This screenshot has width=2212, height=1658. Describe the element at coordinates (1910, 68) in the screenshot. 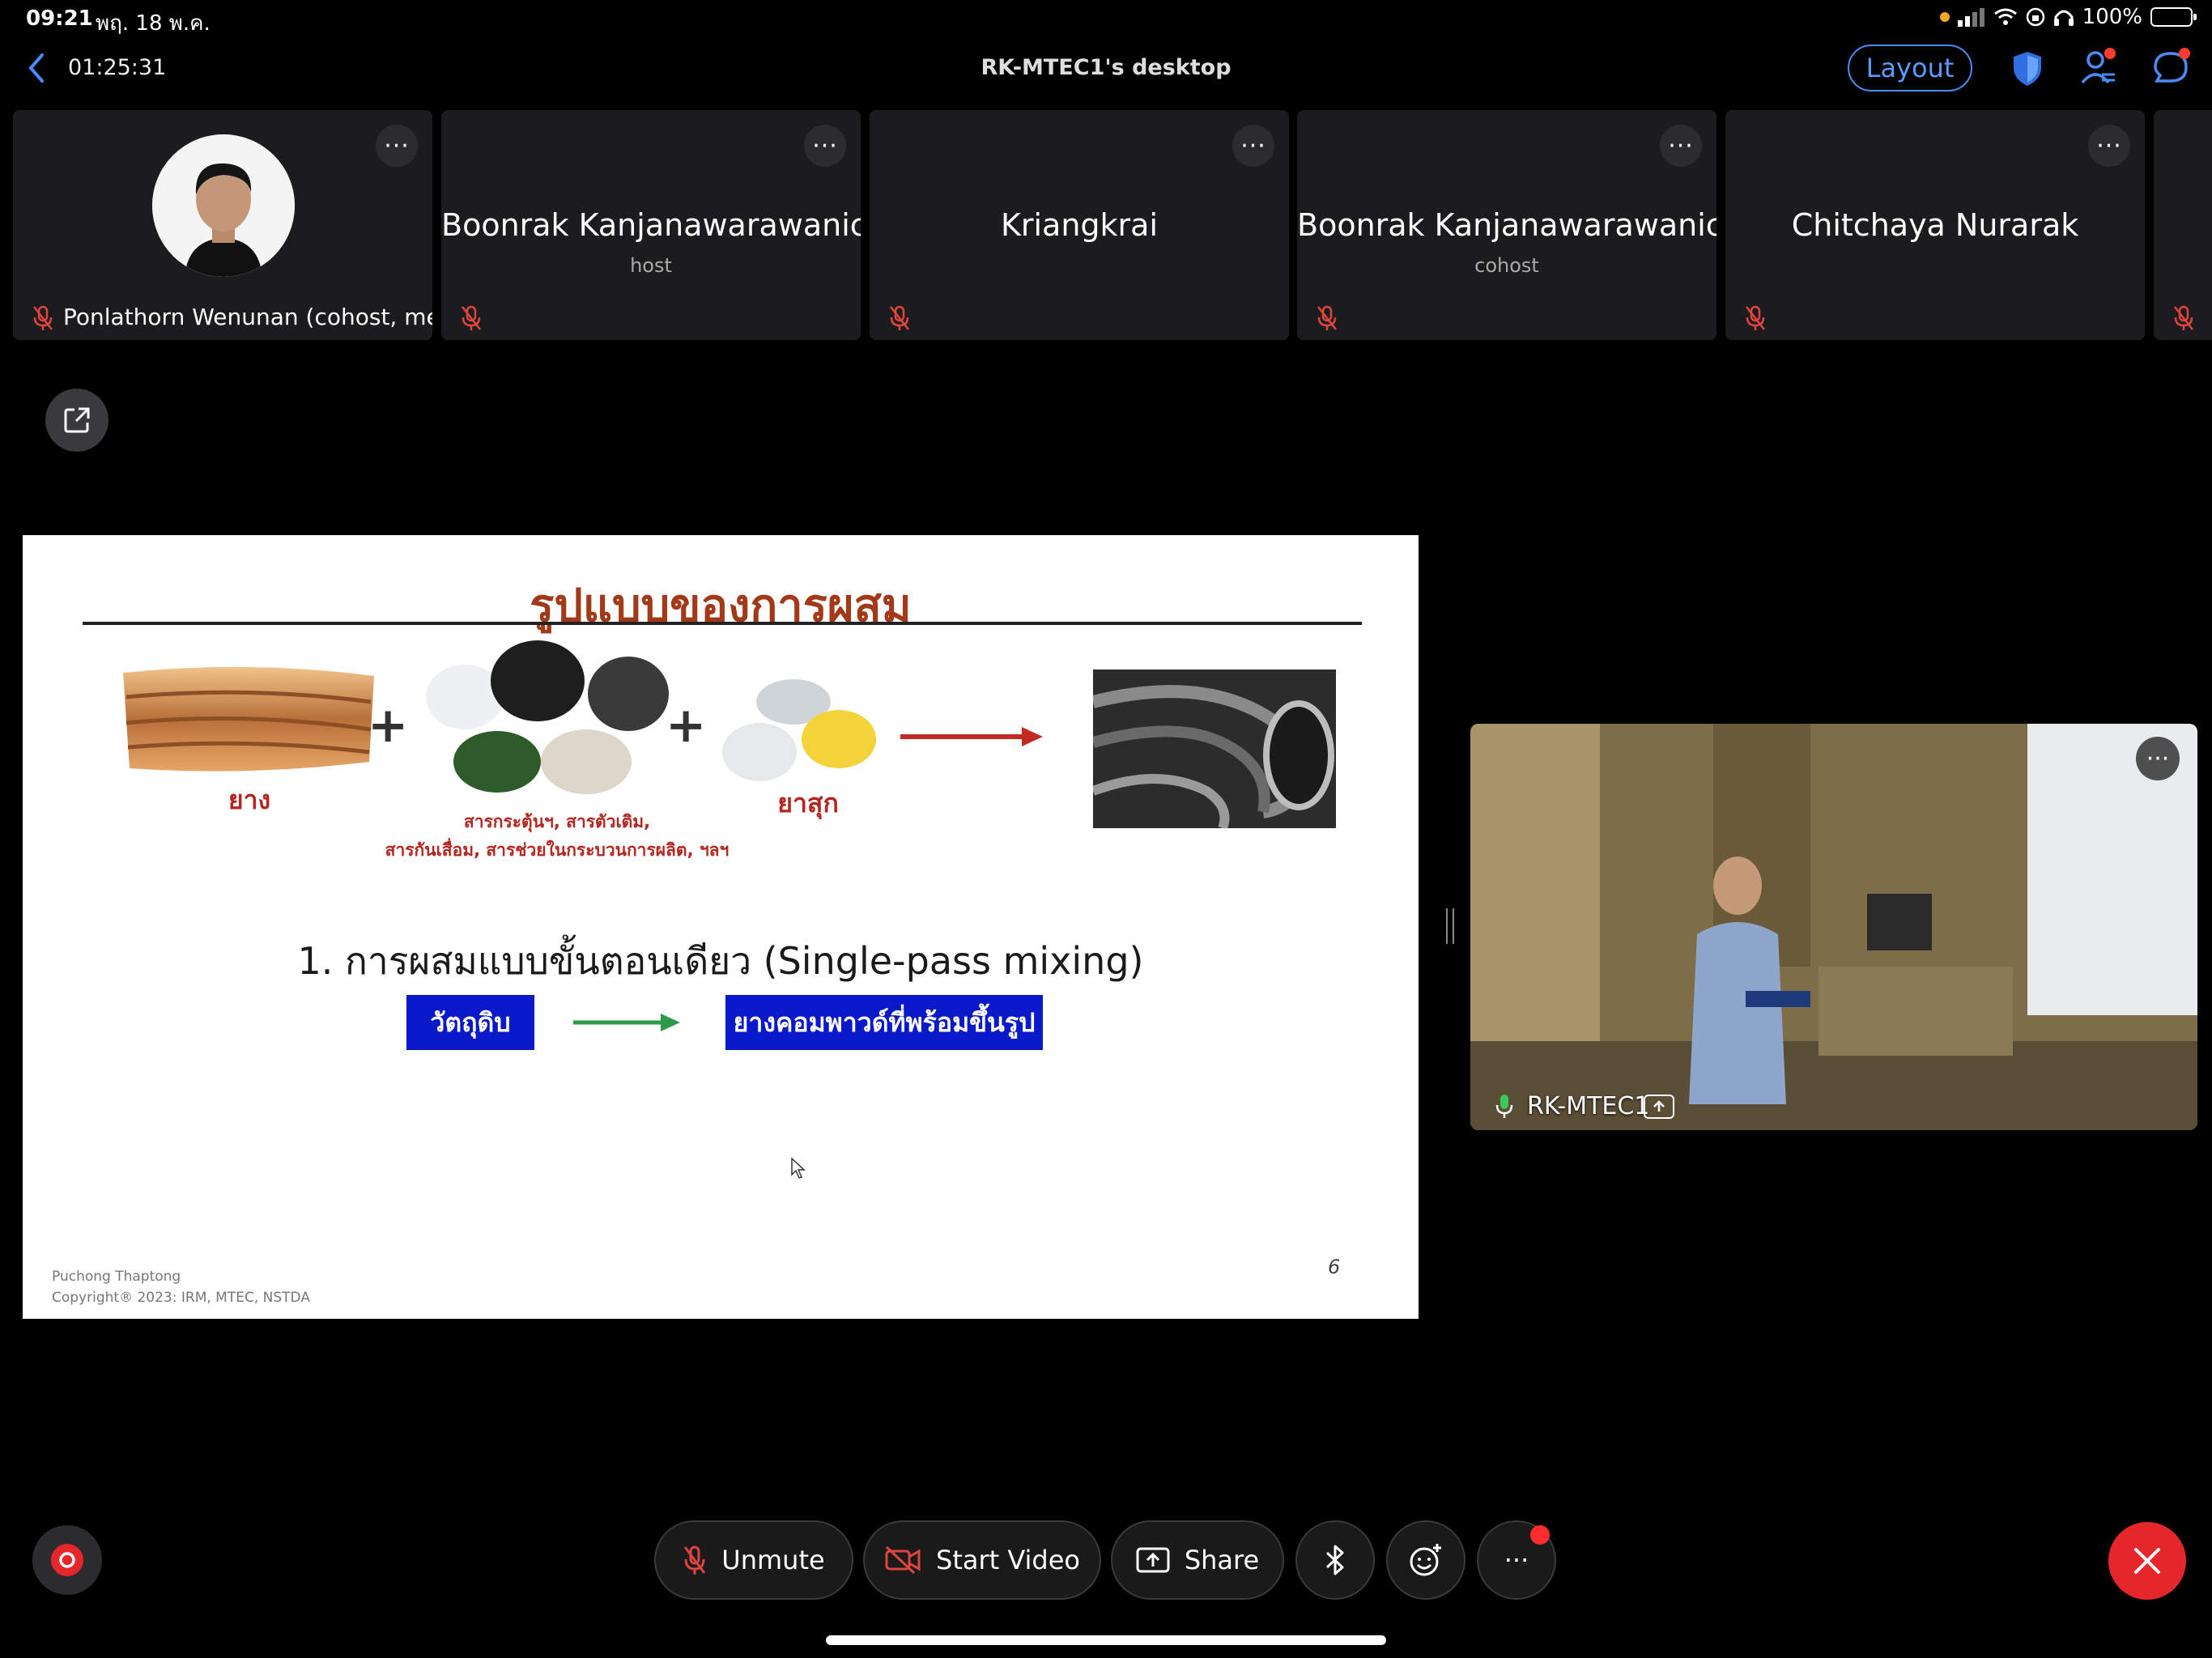

I see `layout-button: Layout` at that location.